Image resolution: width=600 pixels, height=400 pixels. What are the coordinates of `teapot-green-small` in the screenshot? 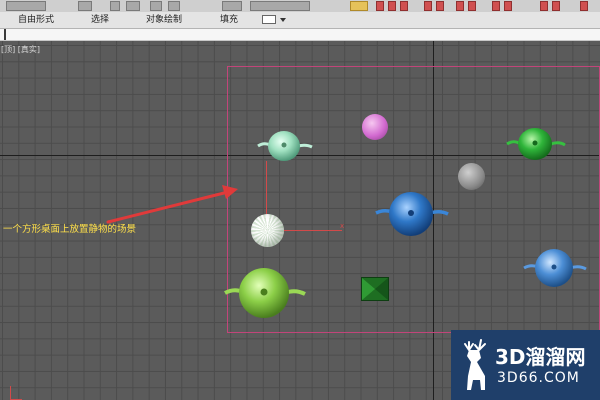 It's located at (536, 144).